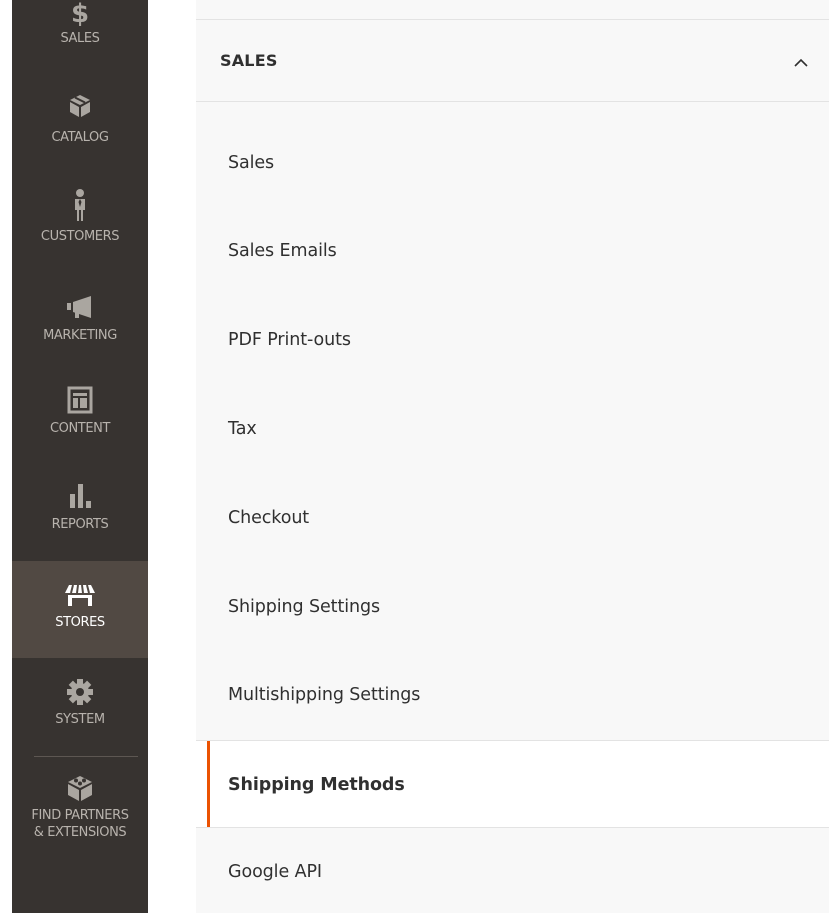 The width and height of the screenshot is (829, 913). Describe the element at coordinates (512, 163) in the screenshot. I see `menu-item-sales: Sales` at that location.